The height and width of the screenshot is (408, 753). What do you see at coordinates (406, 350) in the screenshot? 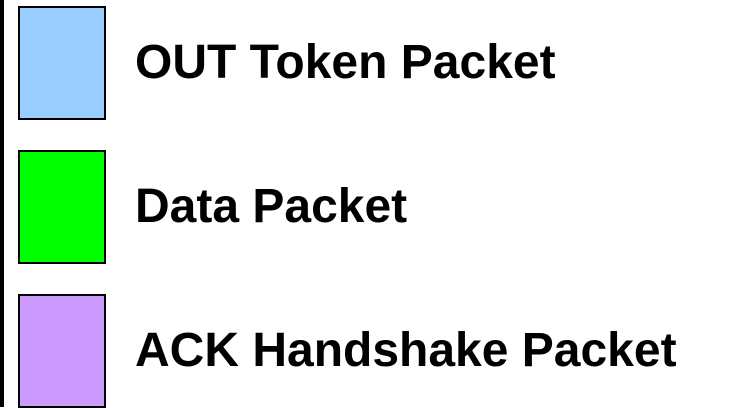
I see `ack-handshake-label: ACK Handshake Packet` at bounding box center [406, 350].